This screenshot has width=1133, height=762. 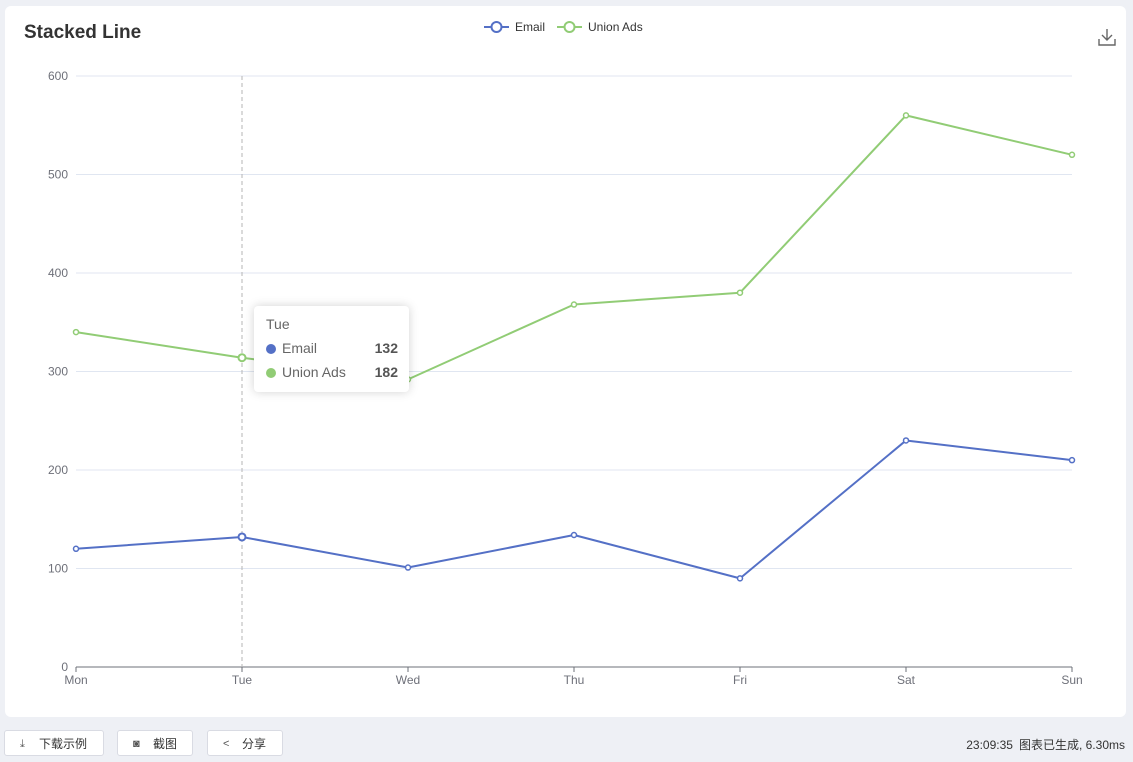 What do you see at coordinates (245, 743) in the screenshot?
I see `share-button: < 分享` at bounding box center [245, 743].